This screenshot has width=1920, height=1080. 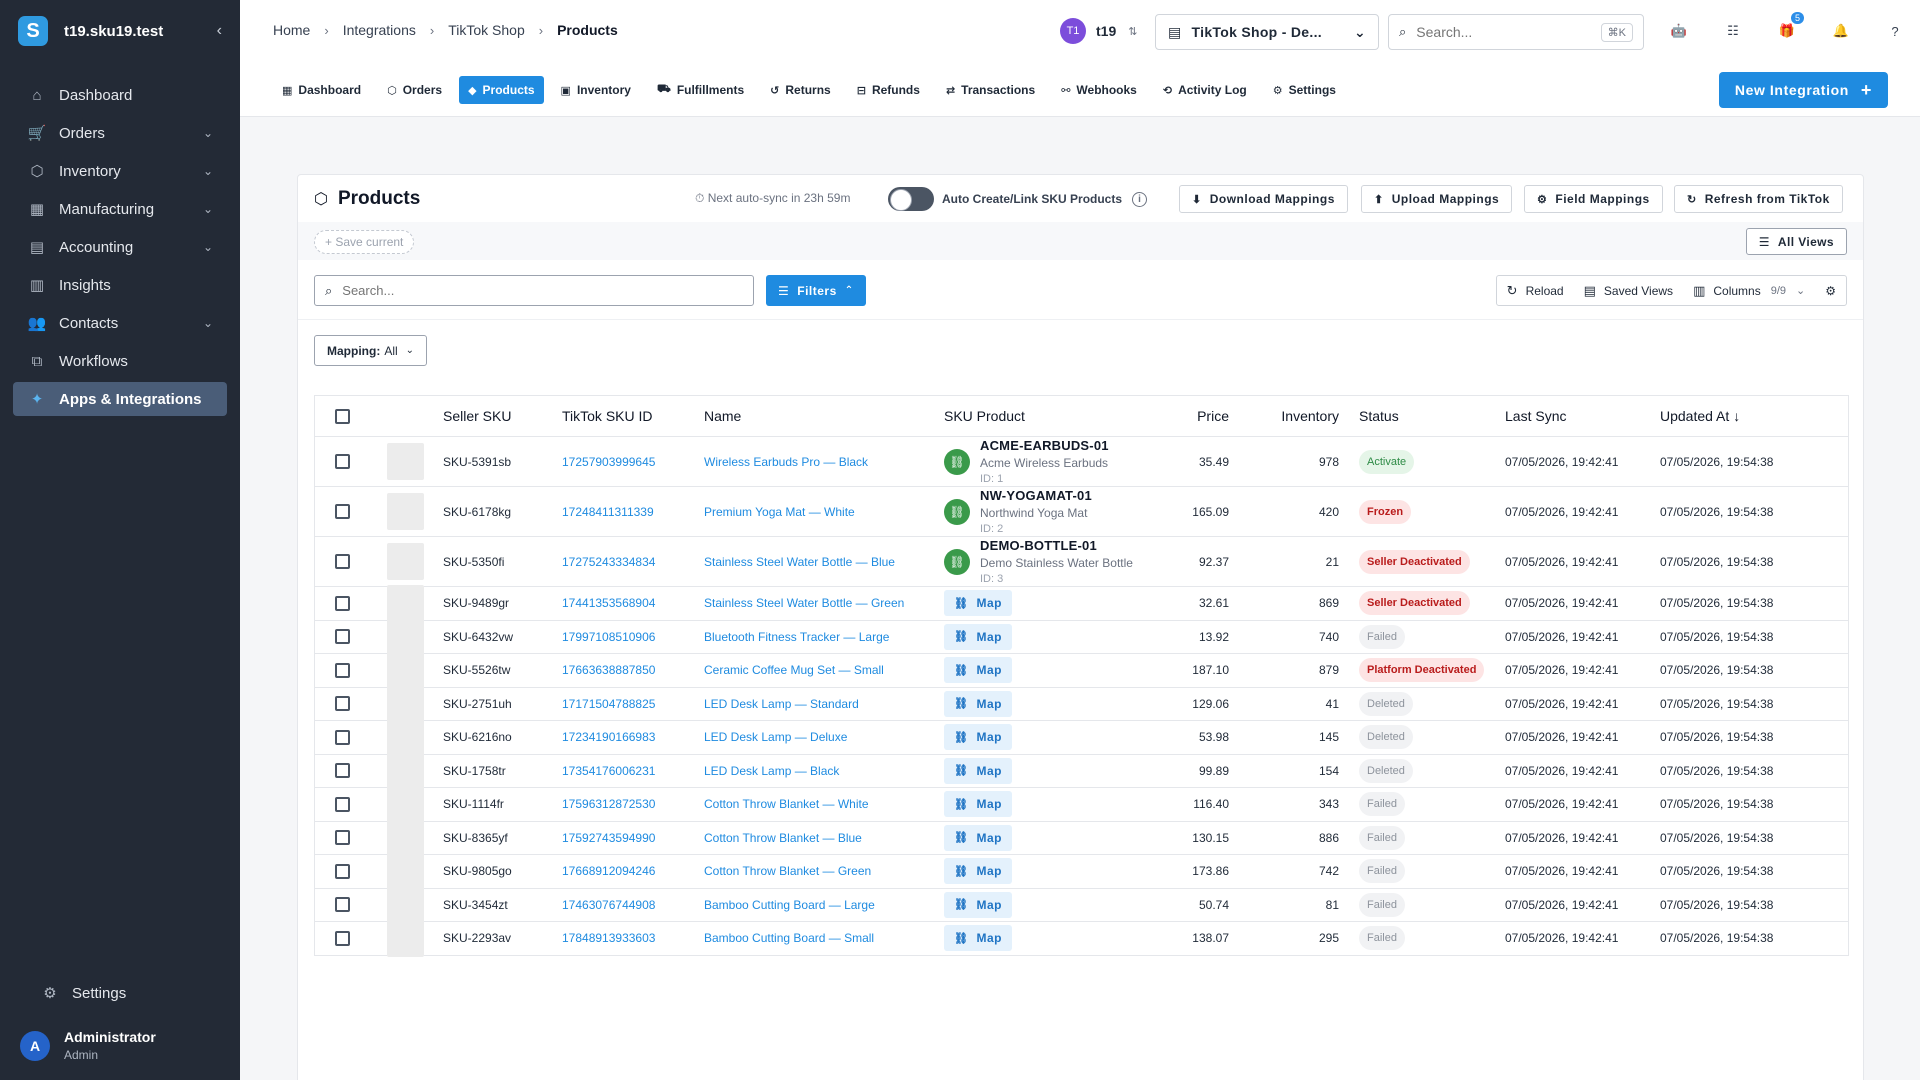 I want to click on sidebar-item-apps-integrations: ✦ Apps & Integrations, so click(x=120, y=399).